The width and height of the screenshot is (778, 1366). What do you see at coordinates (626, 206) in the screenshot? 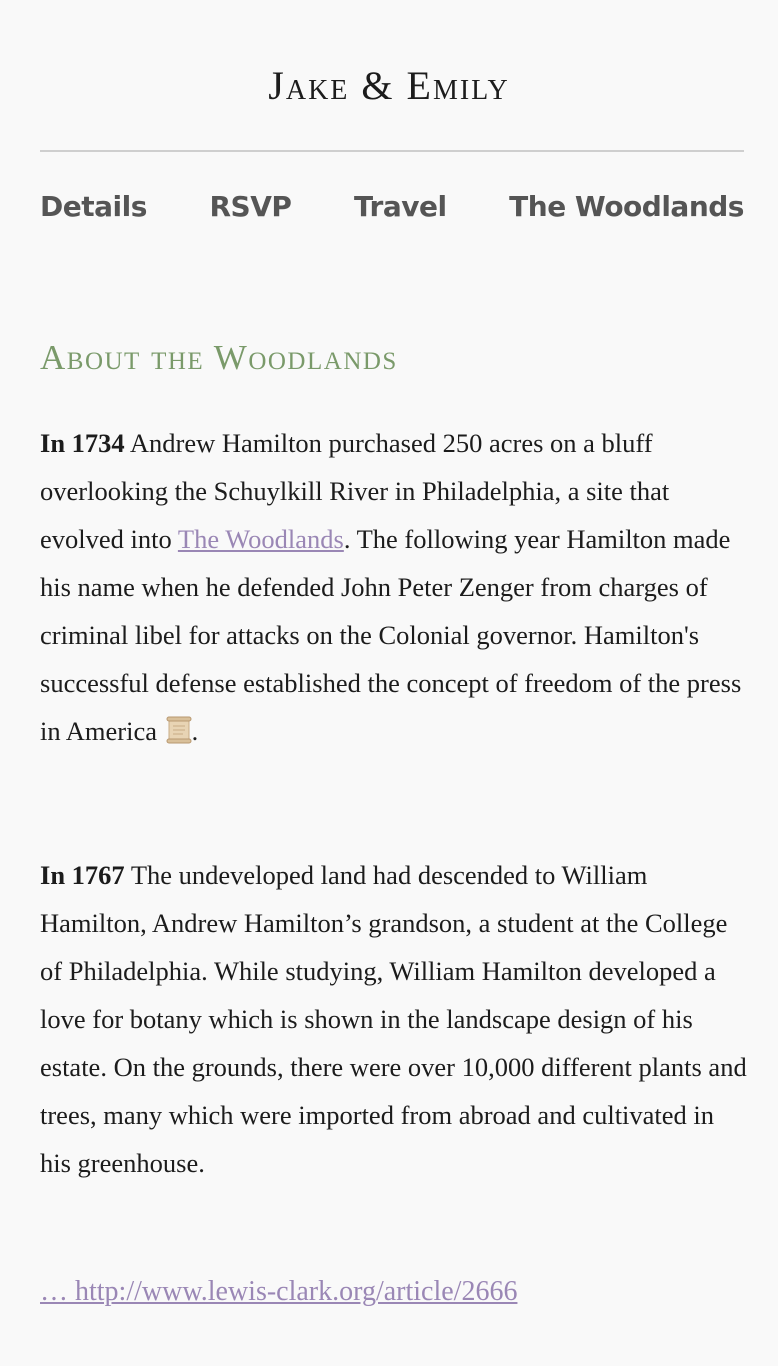
I see `nav-item-the-woodlands: The Woodlands` at bounding box center [626, 206].